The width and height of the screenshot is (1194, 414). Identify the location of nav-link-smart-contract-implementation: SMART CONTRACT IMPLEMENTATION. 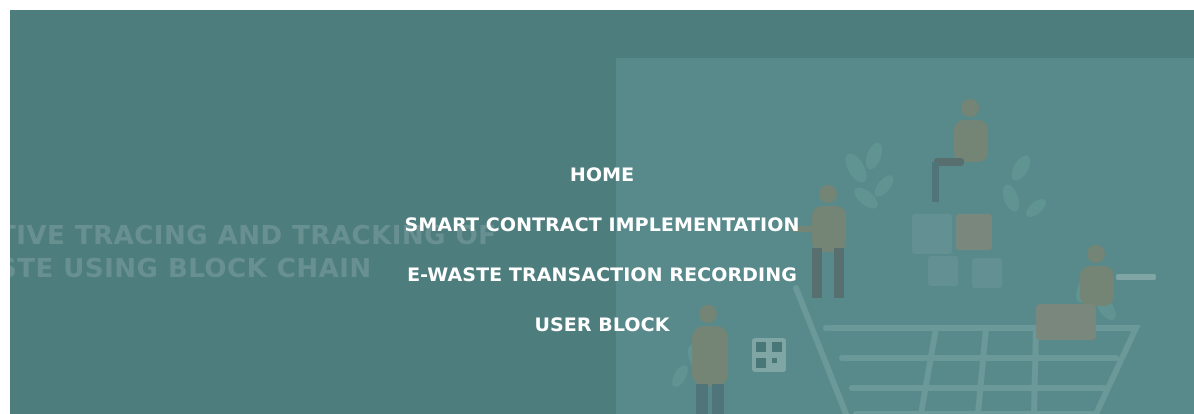
(602, 225).